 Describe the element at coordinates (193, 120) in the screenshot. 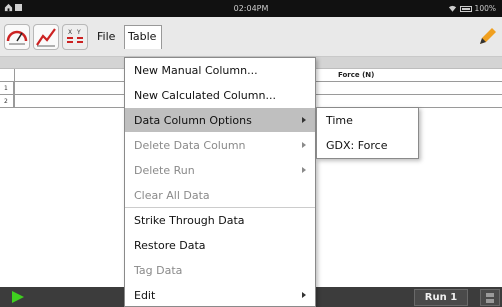

I see `menu-item-label: Data Column Options` at that location.